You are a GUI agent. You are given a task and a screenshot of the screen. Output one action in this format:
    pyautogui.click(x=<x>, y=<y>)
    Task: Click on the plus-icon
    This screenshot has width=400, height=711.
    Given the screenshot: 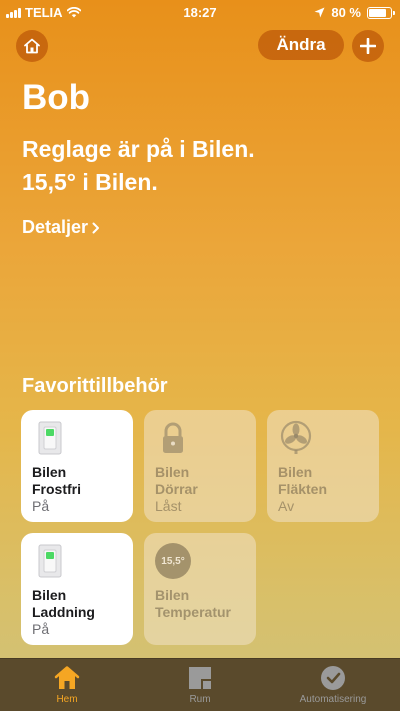 What is the action you would take?
    pyautogui.click(x=368, y=46)
    